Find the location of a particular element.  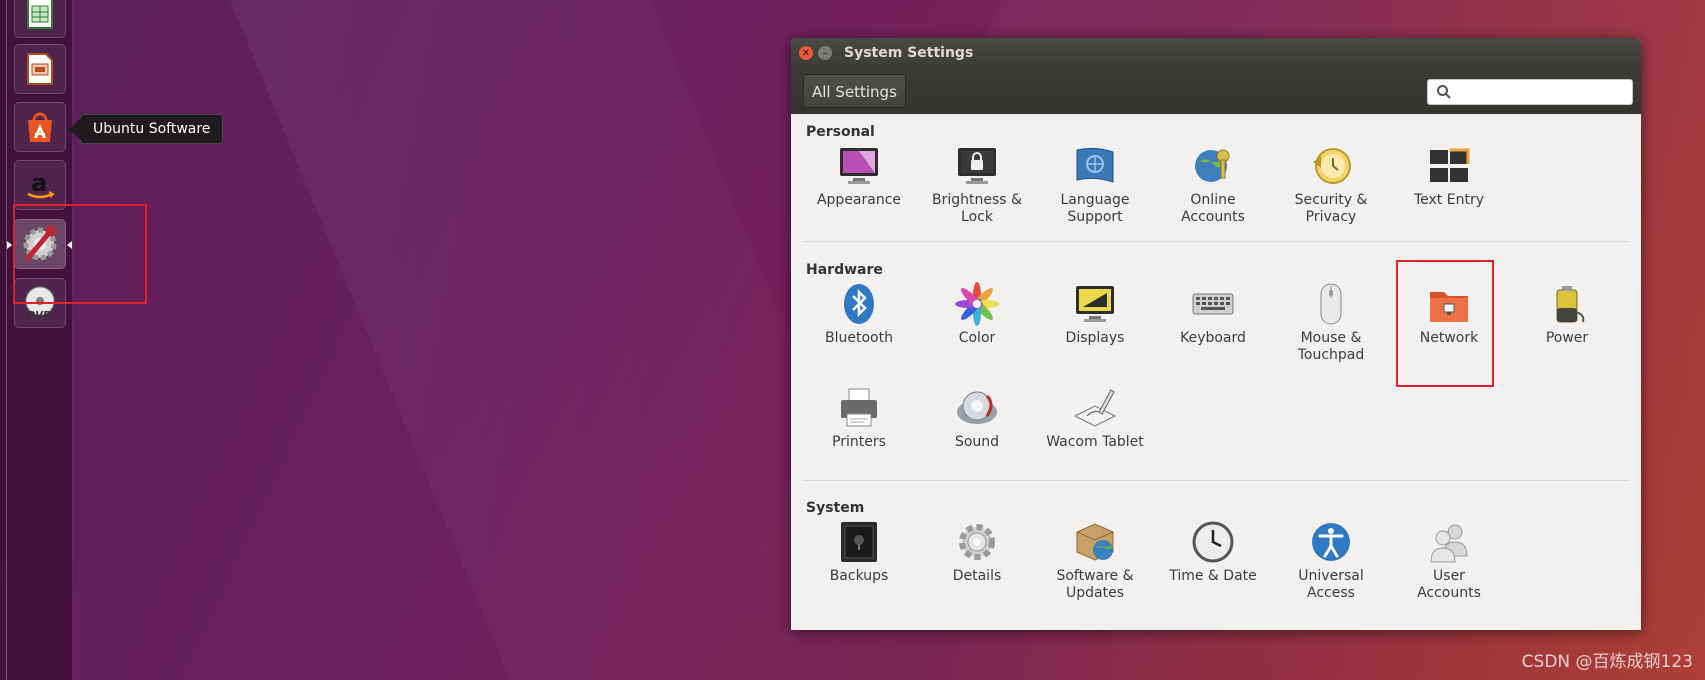

minimize-icon: – is located at coordinates (825, 53).